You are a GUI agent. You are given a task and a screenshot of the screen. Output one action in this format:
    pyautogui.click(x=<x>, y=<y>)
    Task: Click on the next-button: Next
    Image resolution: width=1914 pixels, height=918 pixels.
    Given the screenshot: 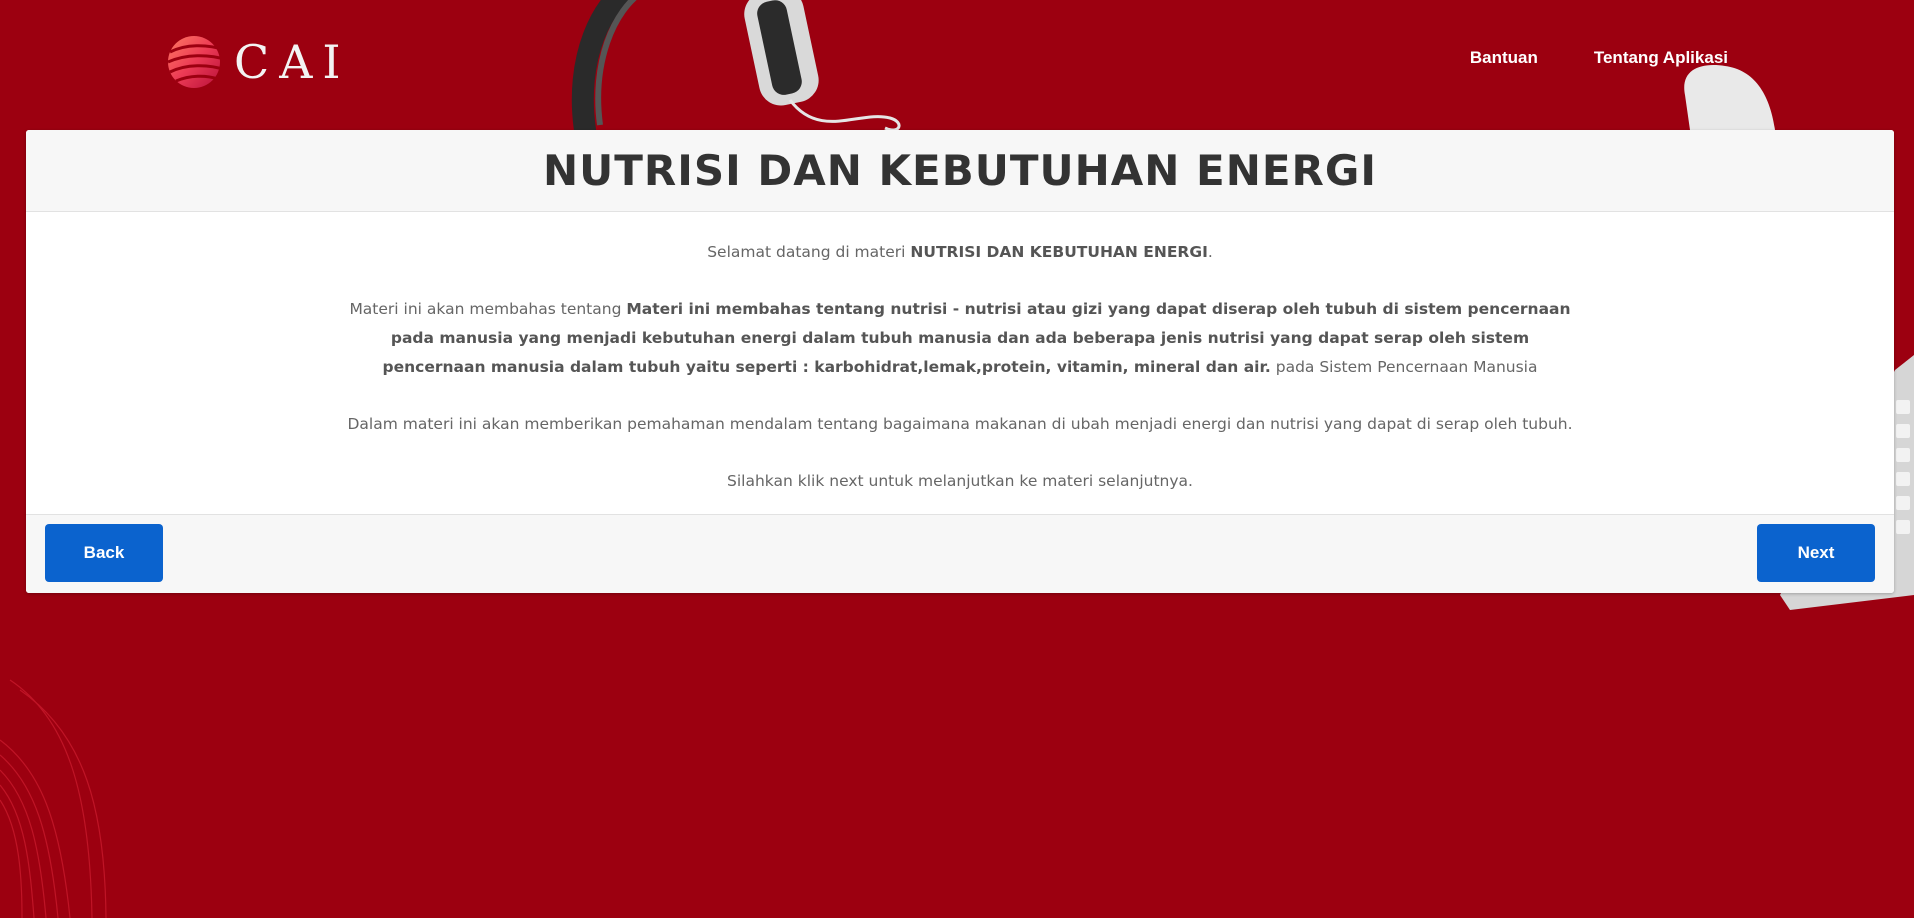 What is the action you would take?
    pyautogui.click(x=1816, y=553)
    